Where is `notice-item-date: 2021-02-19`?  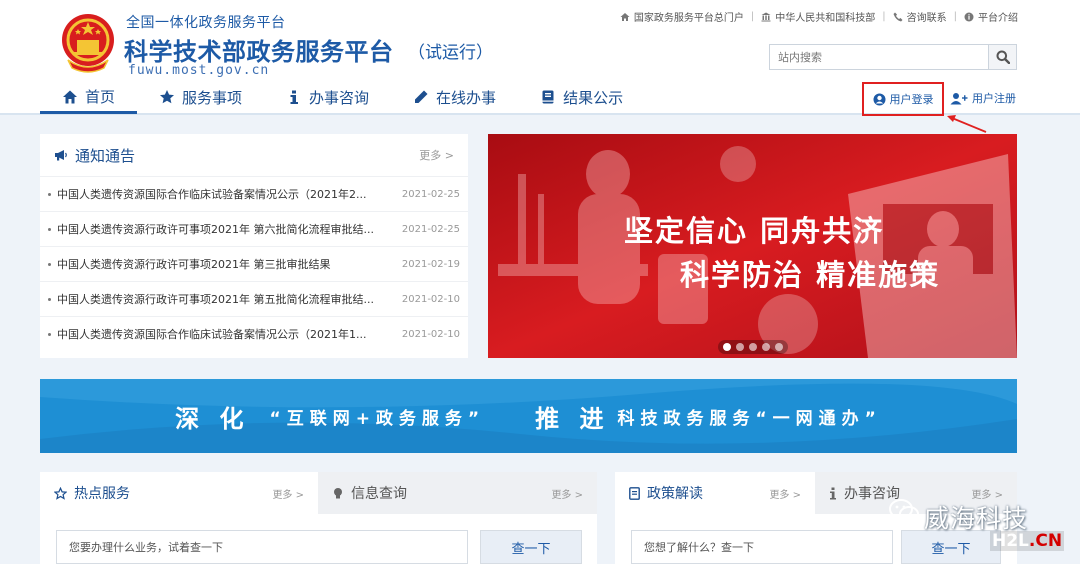
notice-item-date: 2021-02-19 is located at coordinates (430, 264).